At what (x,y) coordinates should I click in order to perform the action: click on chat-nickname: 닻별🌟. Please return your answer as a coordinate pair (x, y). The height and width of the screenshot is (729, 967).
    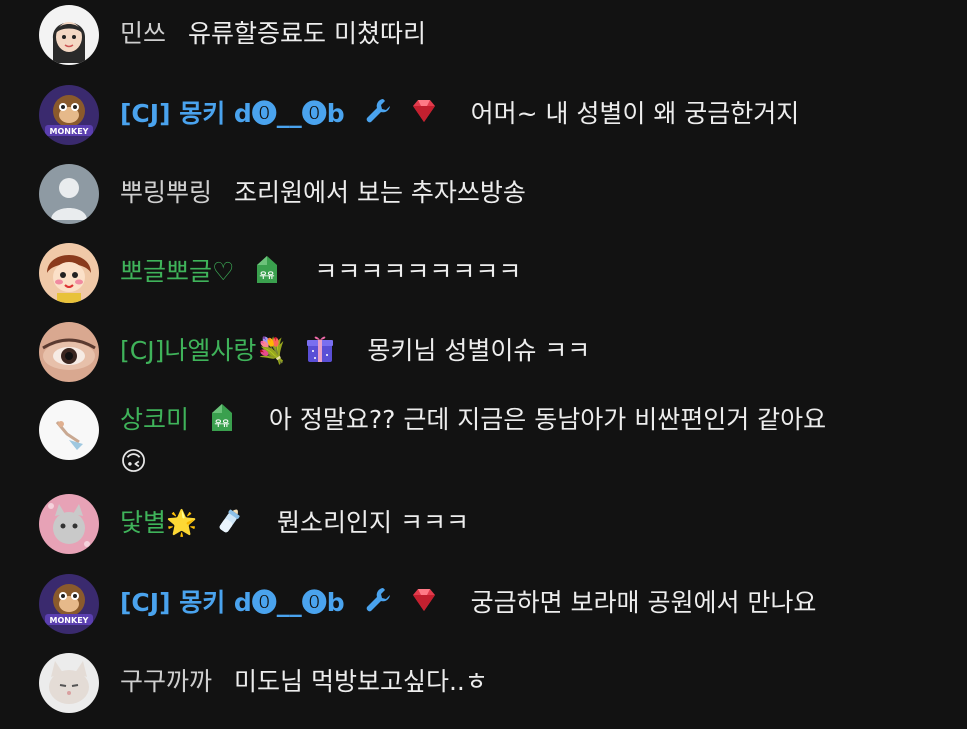
    Looking at the image, I should click on (158, 522).